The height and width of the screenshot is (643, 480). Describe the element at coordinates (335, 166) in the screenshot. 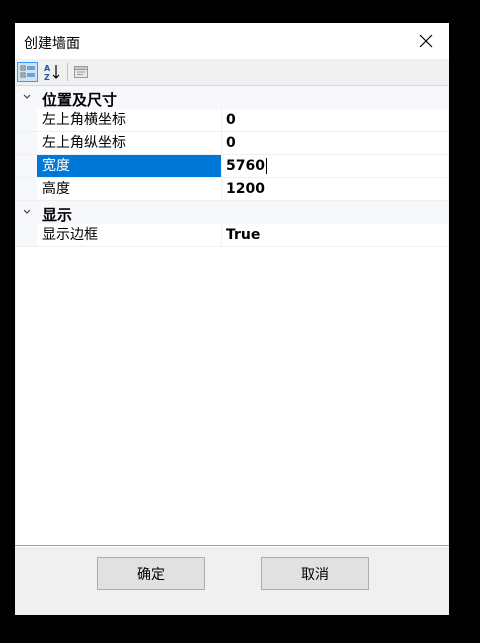

I see `property-value-editor: 5760` at that location.